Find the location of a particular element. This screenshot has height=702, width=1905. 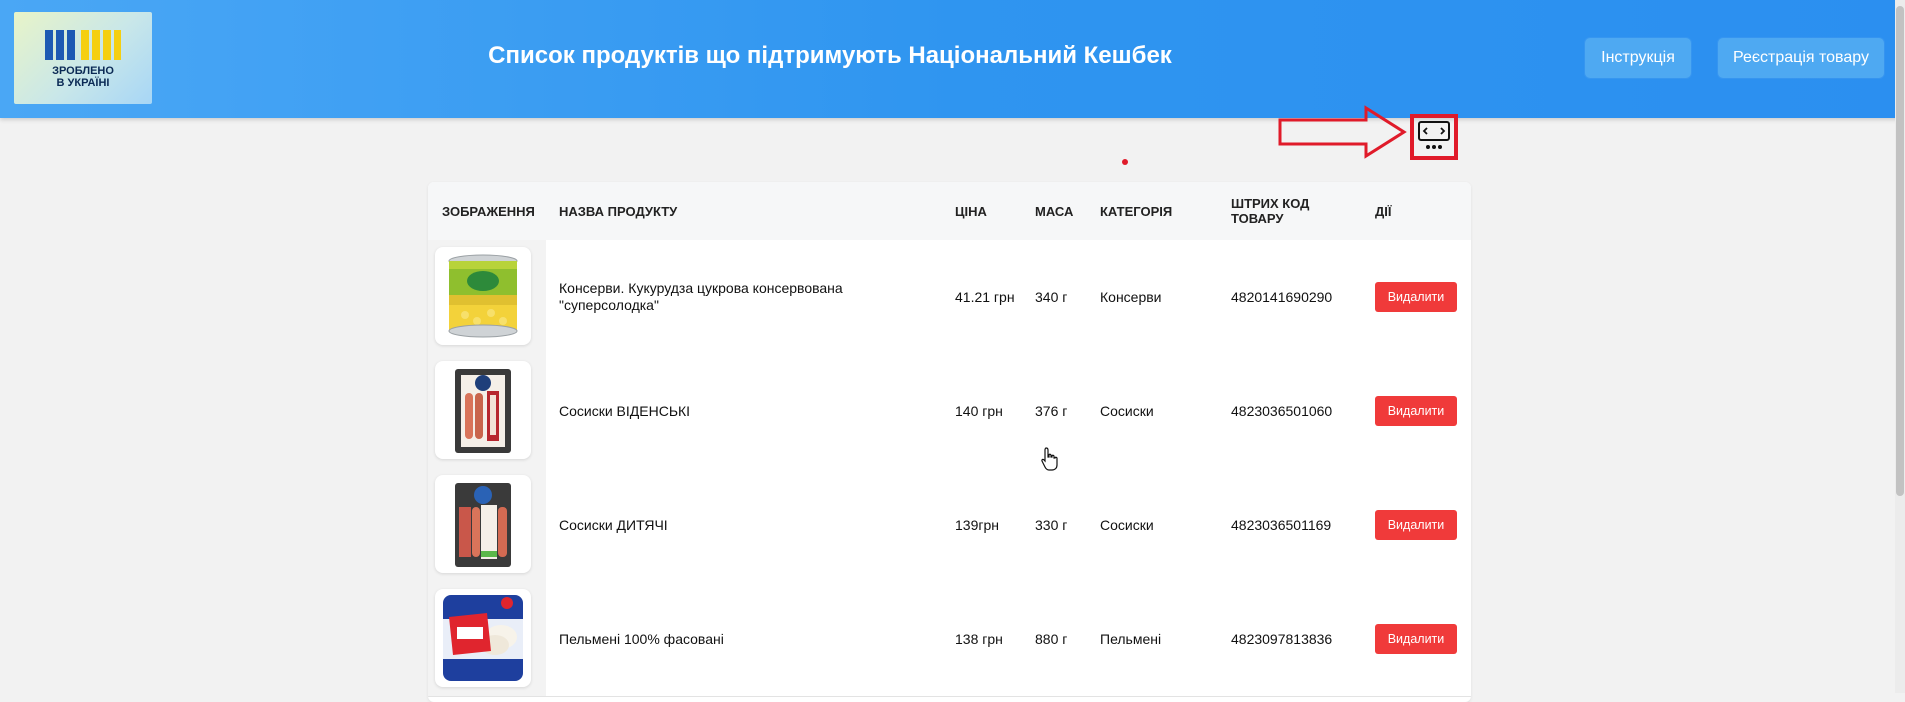

product-name: Сосиски ДИТЯЧІ is located at coordinates (613, 524).